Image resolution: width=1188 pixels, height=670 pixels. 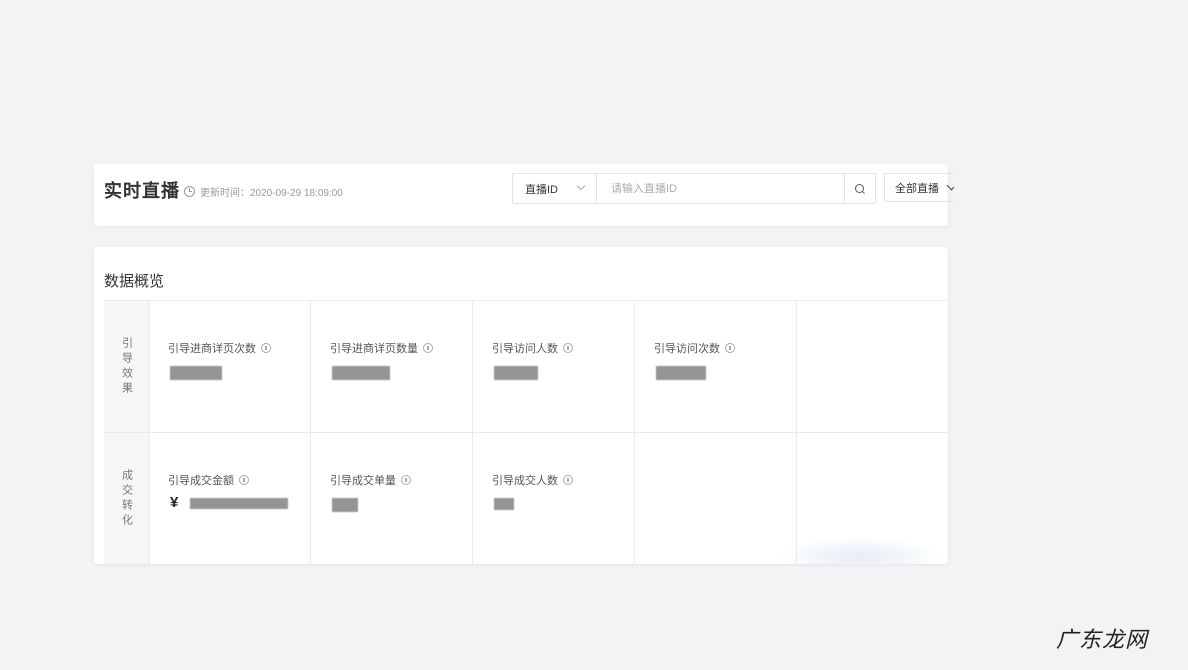 I want to click on watermark: 广东龙网, so click(x=1101, y=639).